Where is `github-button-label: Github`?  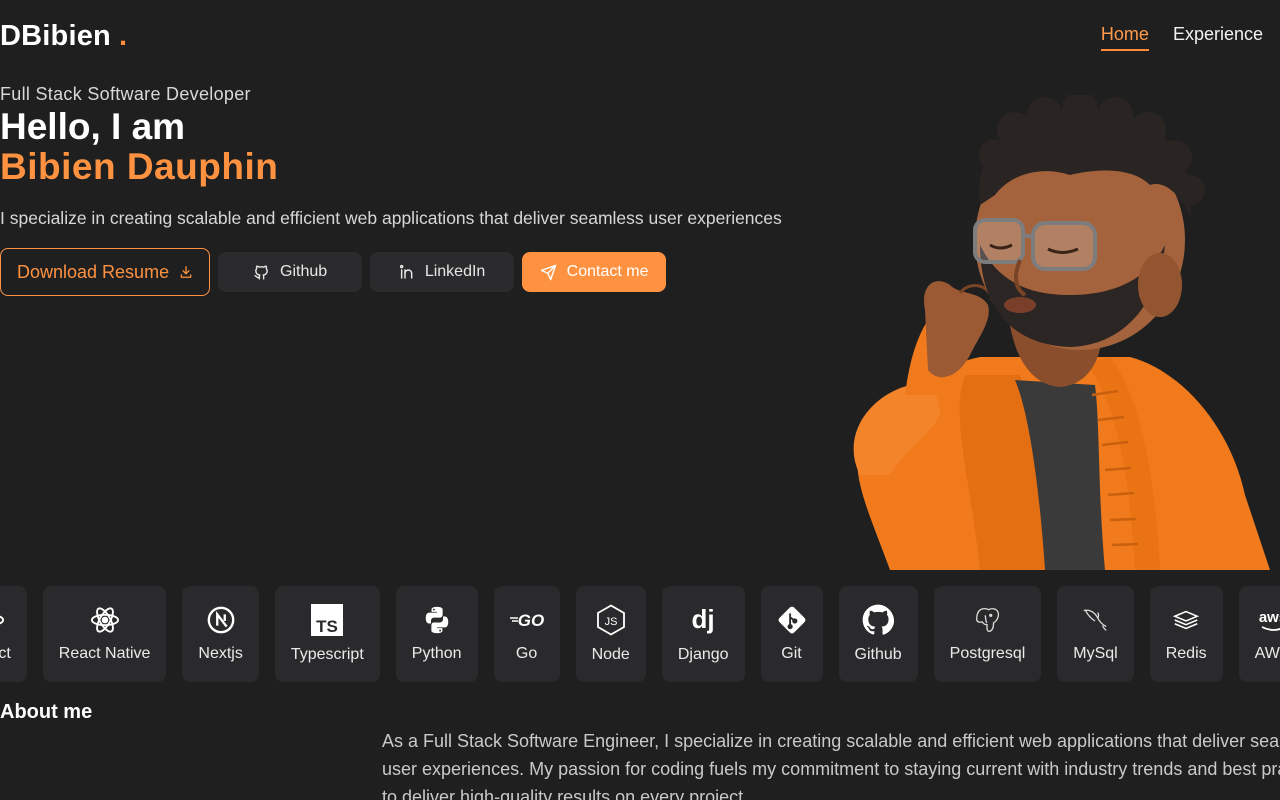 github-button-label: Github is located at coordinates (304, 271).